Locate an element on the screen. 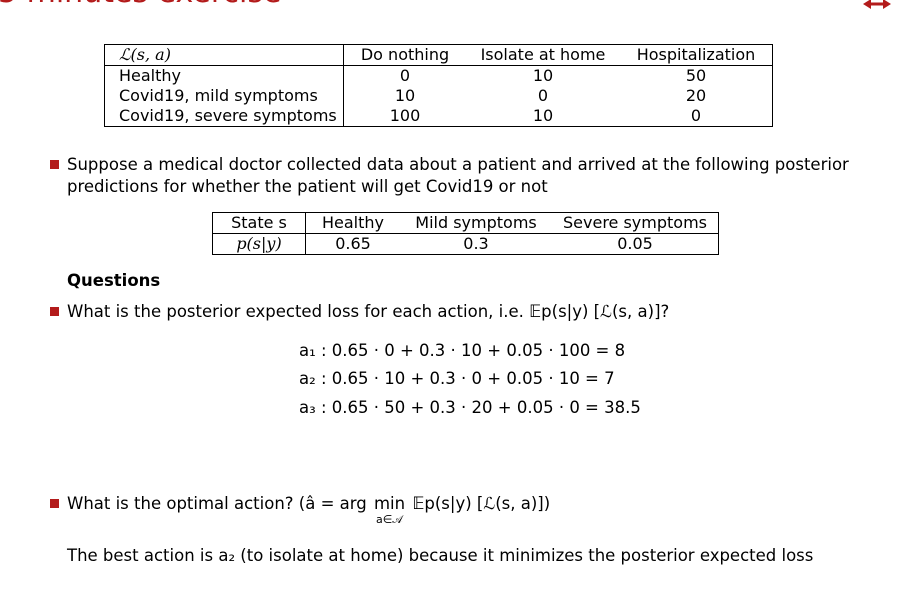 The height and width of the screenshot is (602, 897). table-row: Covid19, severe symptoms 100 10 0 is located at coordinates (439, 116).